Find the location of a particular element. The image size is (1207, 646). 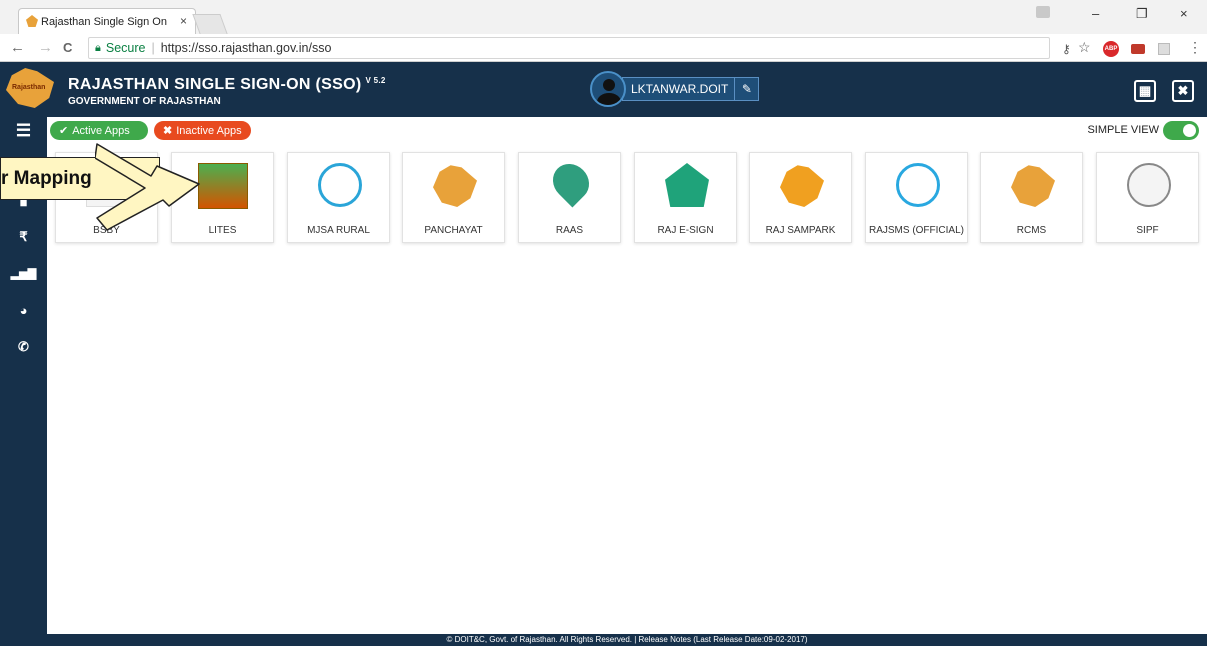

url-text: https://sso.rajasthan.gov.in/sso is located at coordinates (246, 48).